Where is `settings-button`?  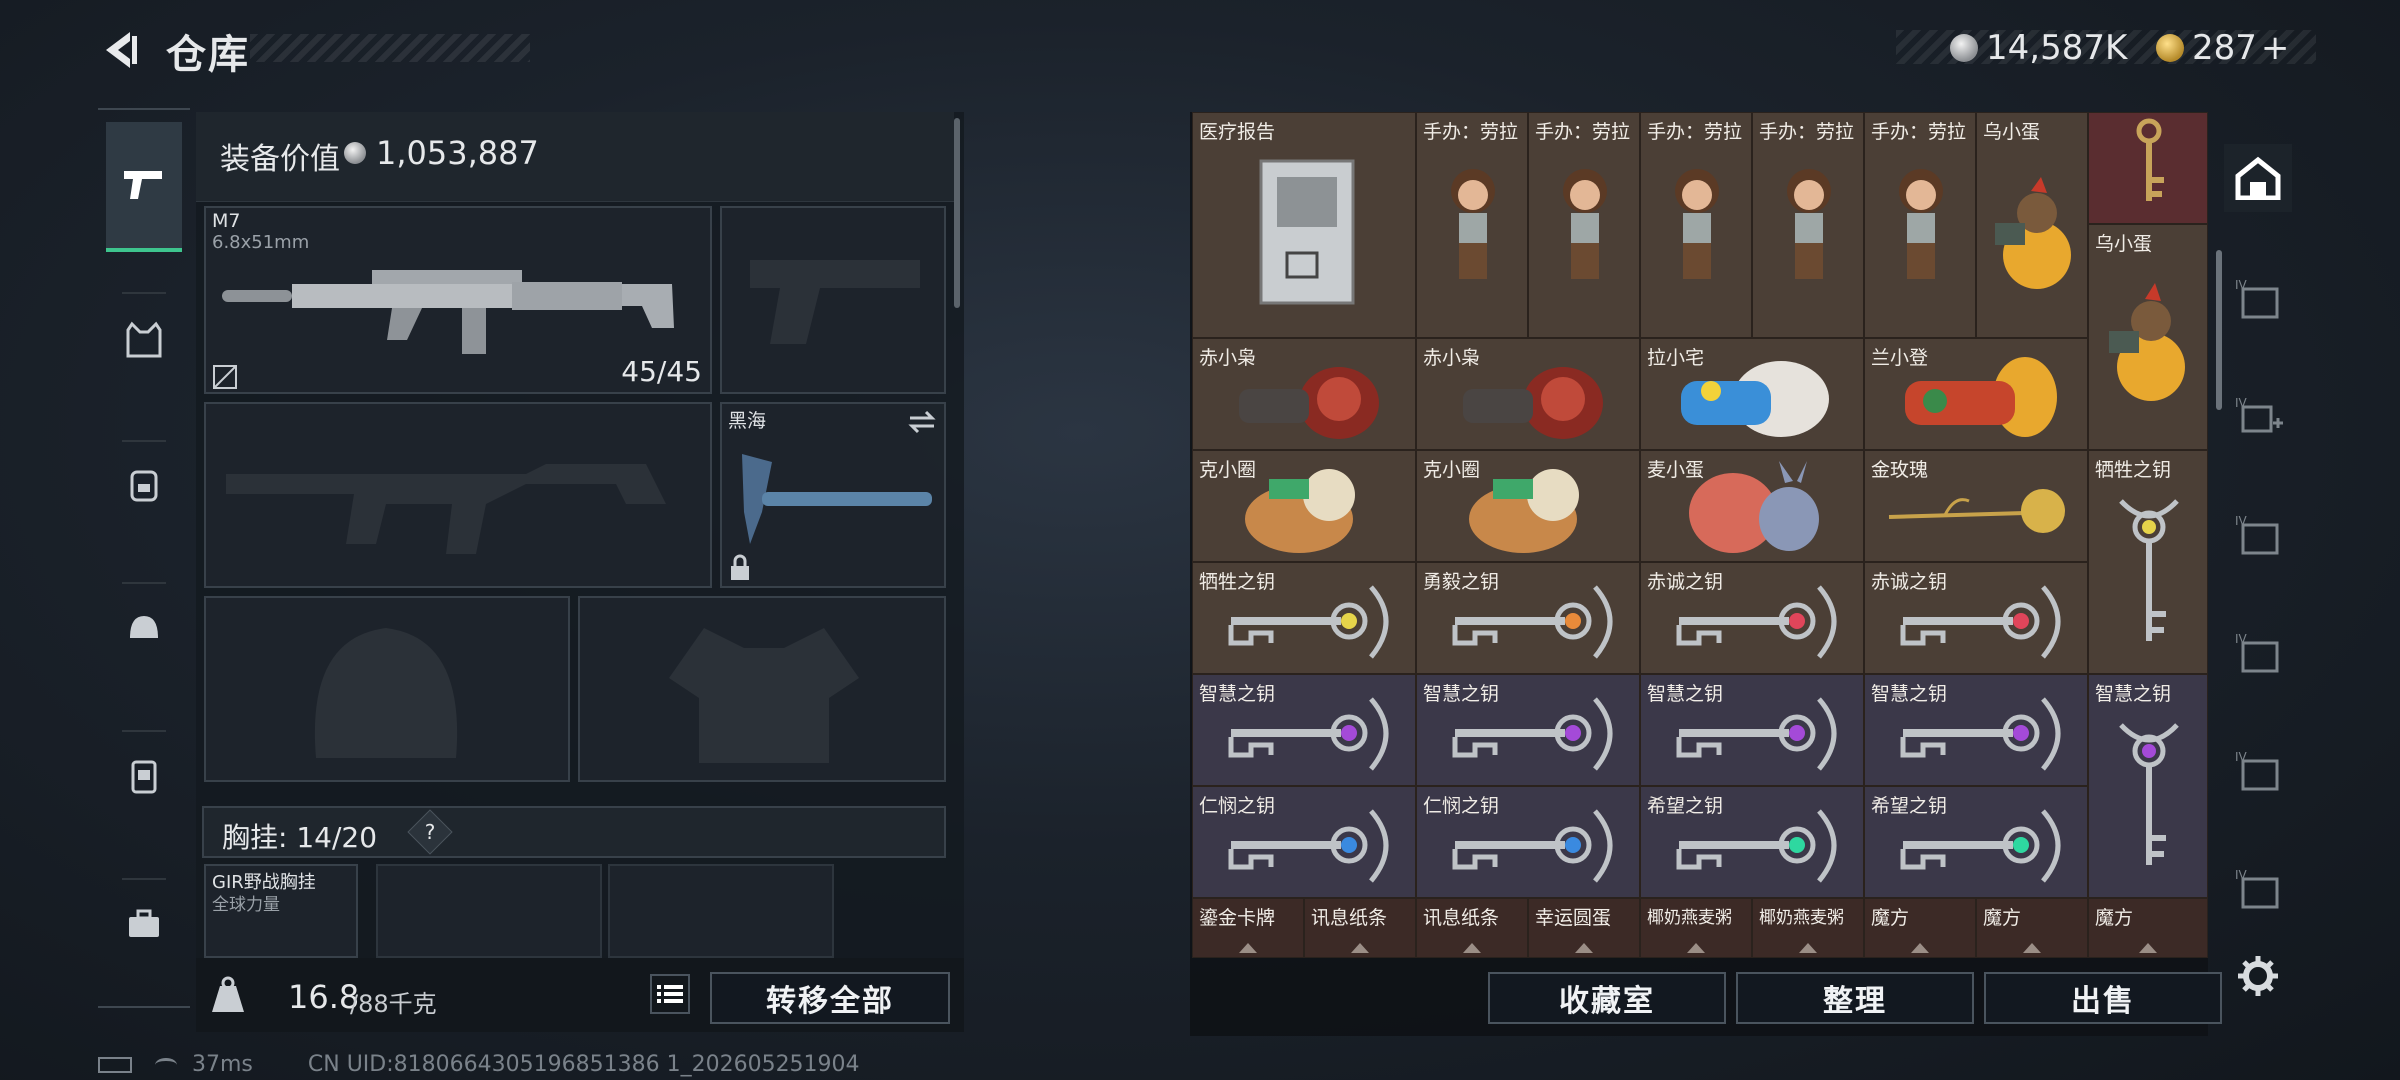
settings-button is located at coordinates (2258, 976).